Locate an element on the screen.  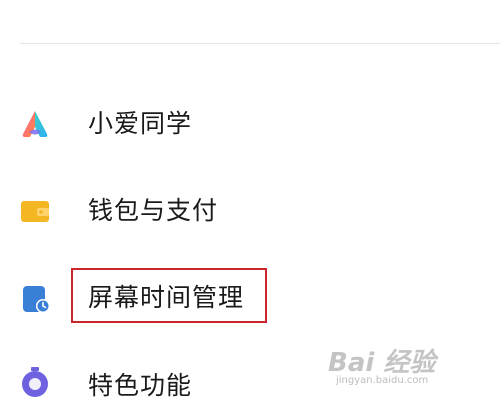
wallet-icon is located at coordinates (35, 211).